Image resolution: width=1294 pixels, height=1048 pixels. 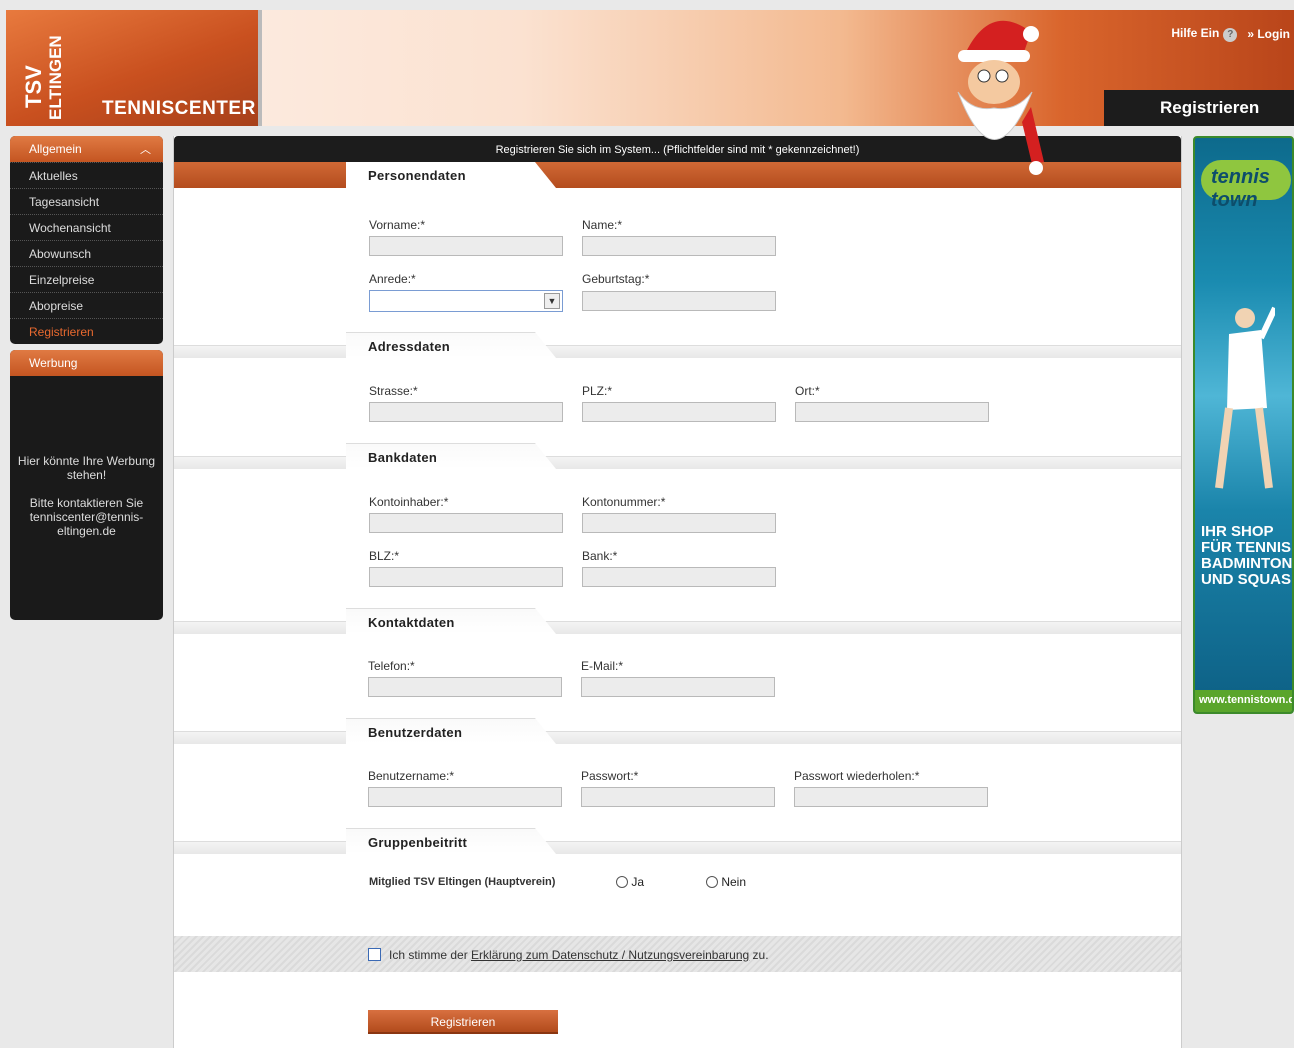 What do you see at coordinates (384, 556) in the screenshot?
I see `blz-label: BLZ:*` at bounding box center [384, 556].